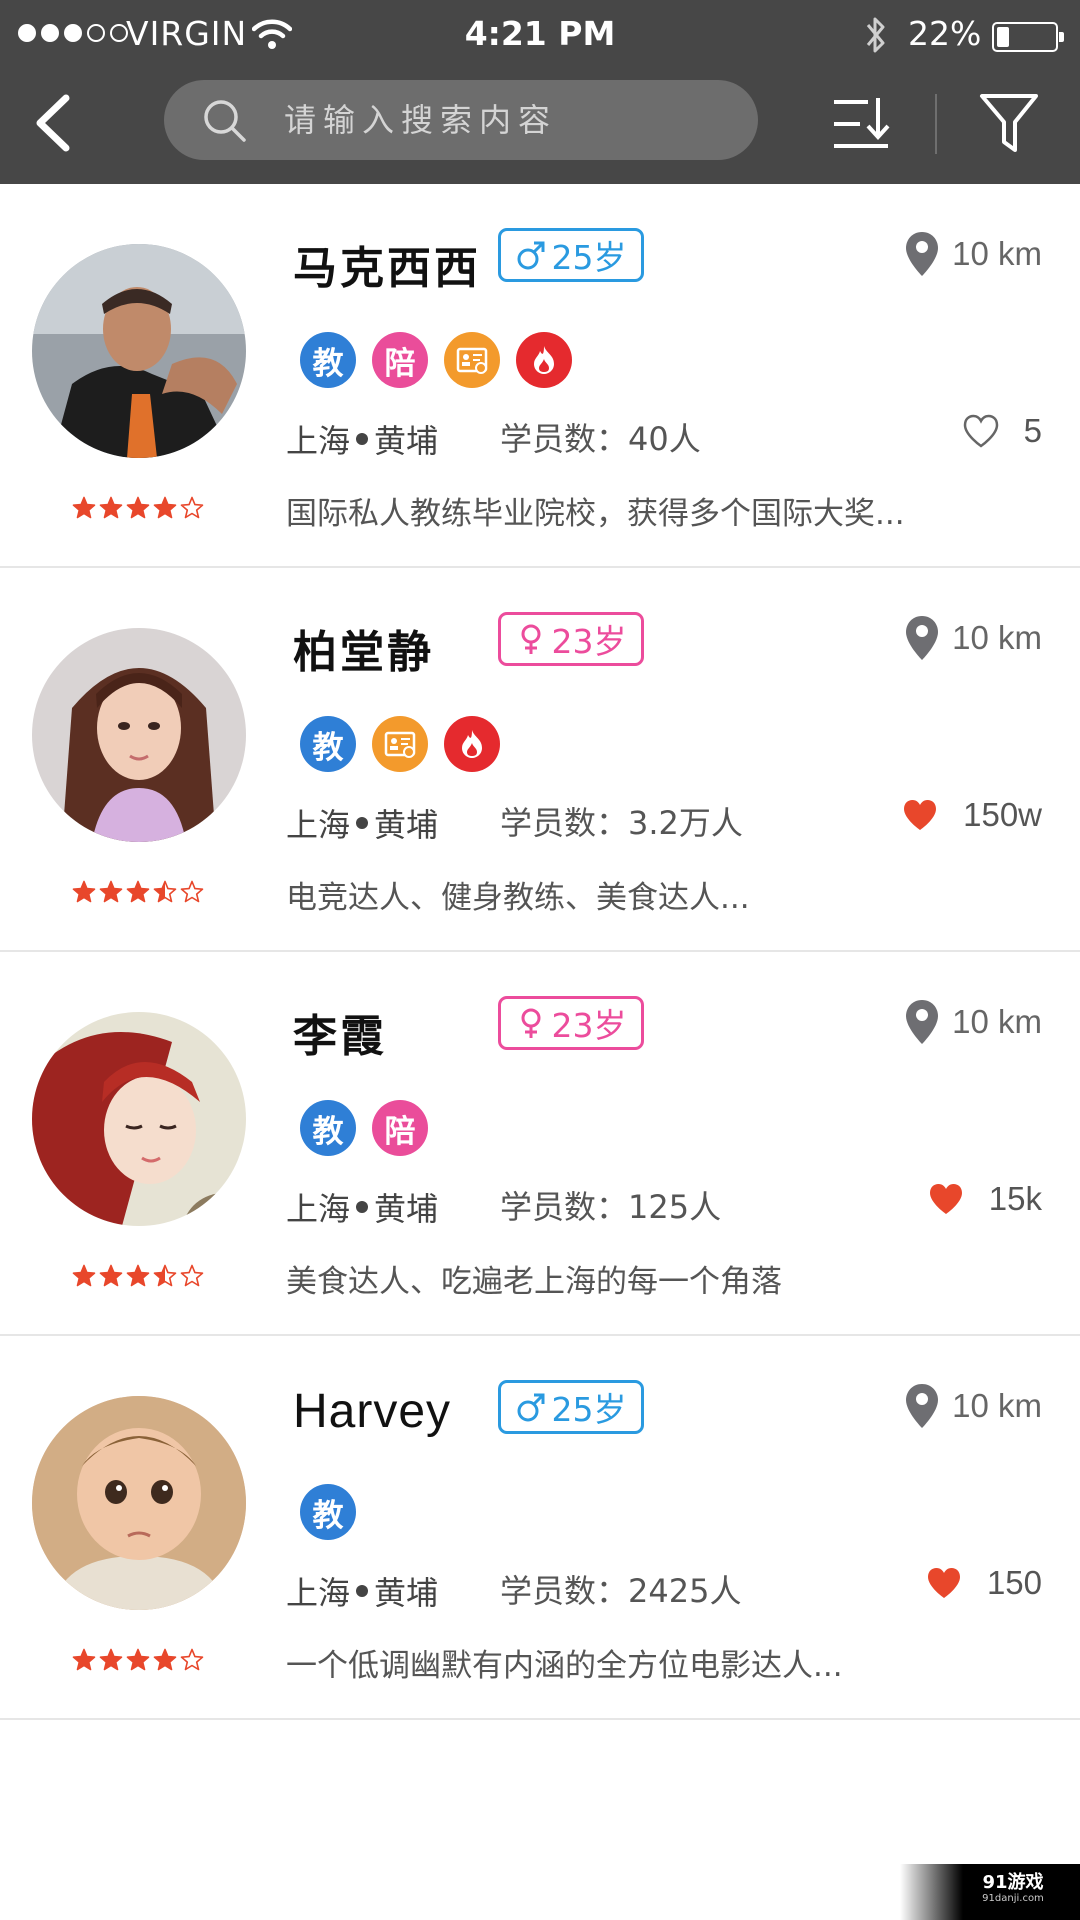 The image size is (1080, 1920). I want to click on battery-percentage: 22%, so click(945, 33).